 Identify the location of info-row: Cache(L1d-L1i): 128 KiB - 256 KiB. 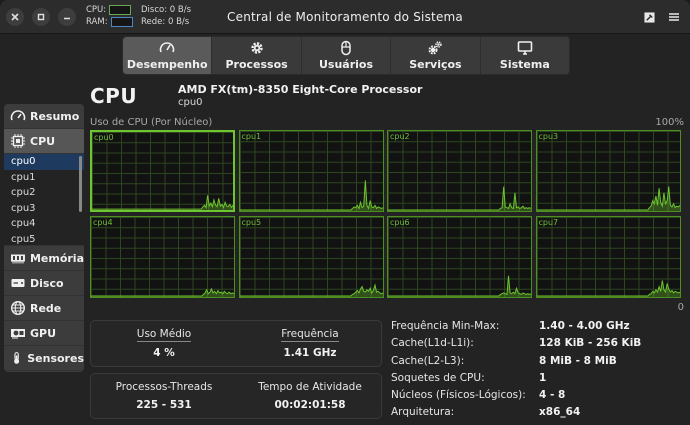
(538, 345).